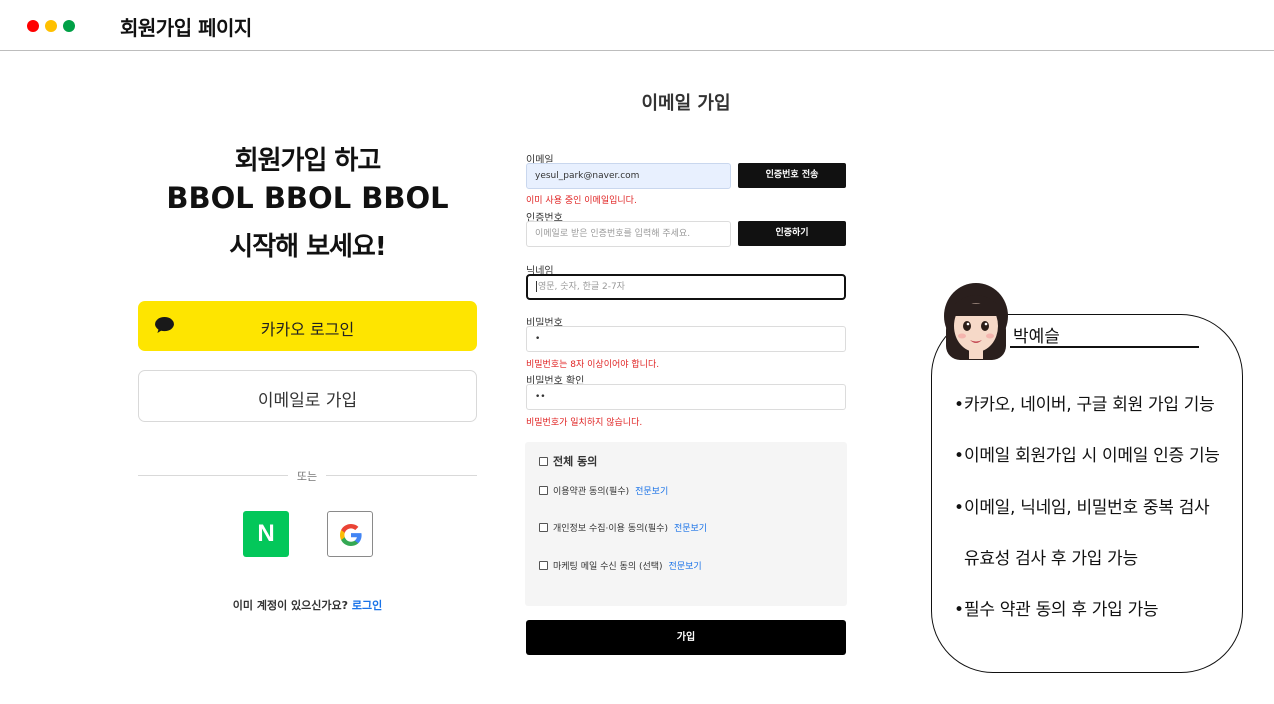  I want to click on naver-login-button: N, so click(266, 534).